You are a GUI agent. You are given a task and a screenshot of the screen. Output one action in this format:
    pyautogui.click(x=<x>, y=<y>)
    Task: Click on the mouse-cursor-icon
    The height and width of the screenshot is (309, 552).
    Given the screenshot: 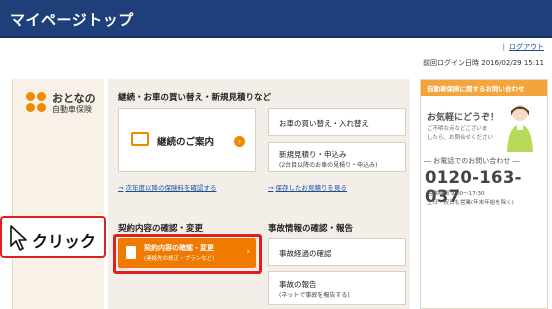 What is the action you would take?
    pyautogui.click(x=18, y=238)
    